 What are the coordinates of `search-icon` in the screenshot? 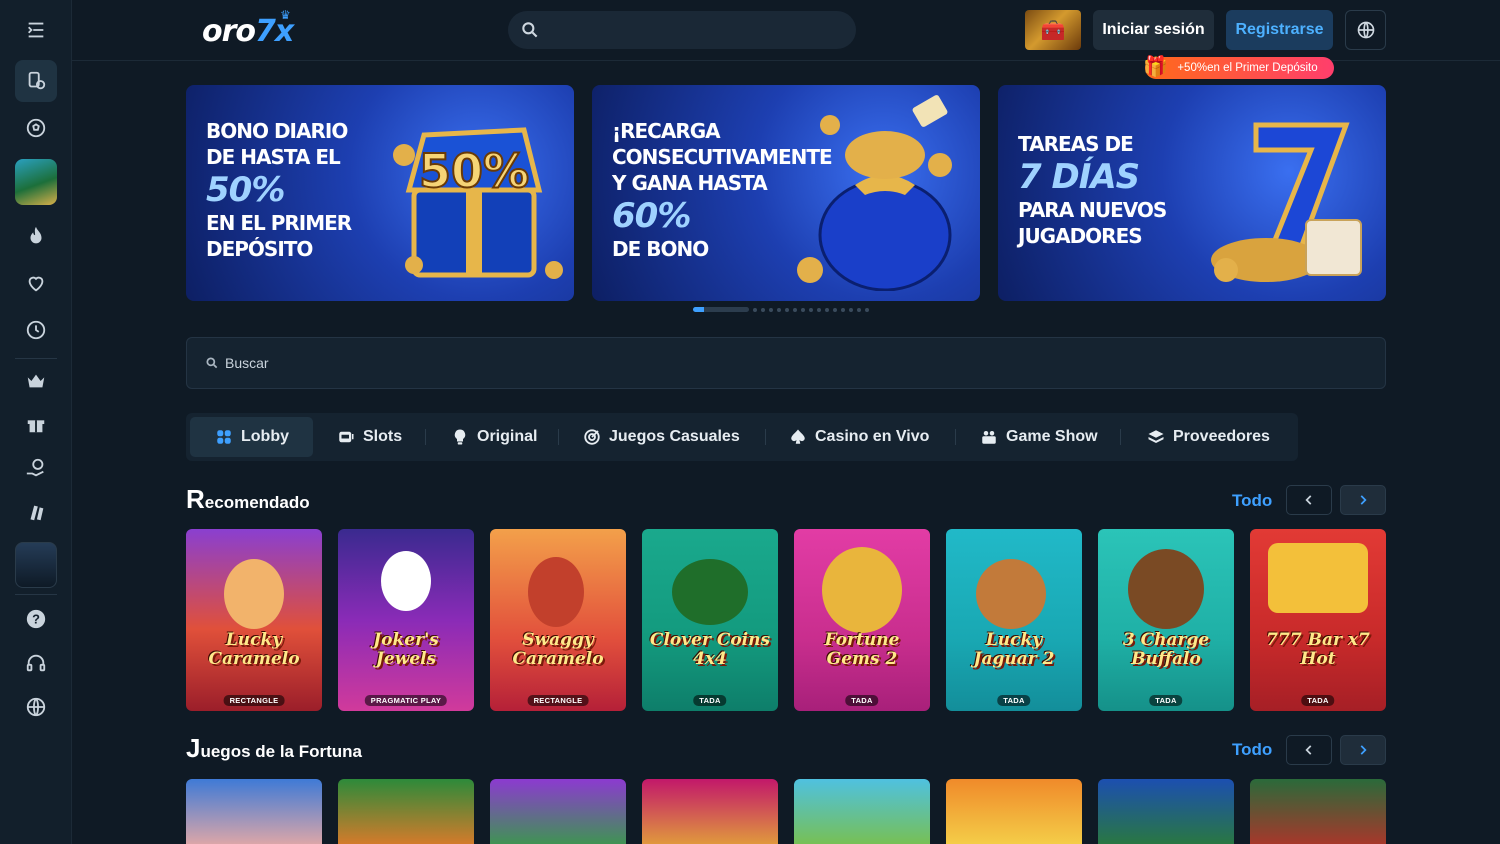 It's located at (530, 30).